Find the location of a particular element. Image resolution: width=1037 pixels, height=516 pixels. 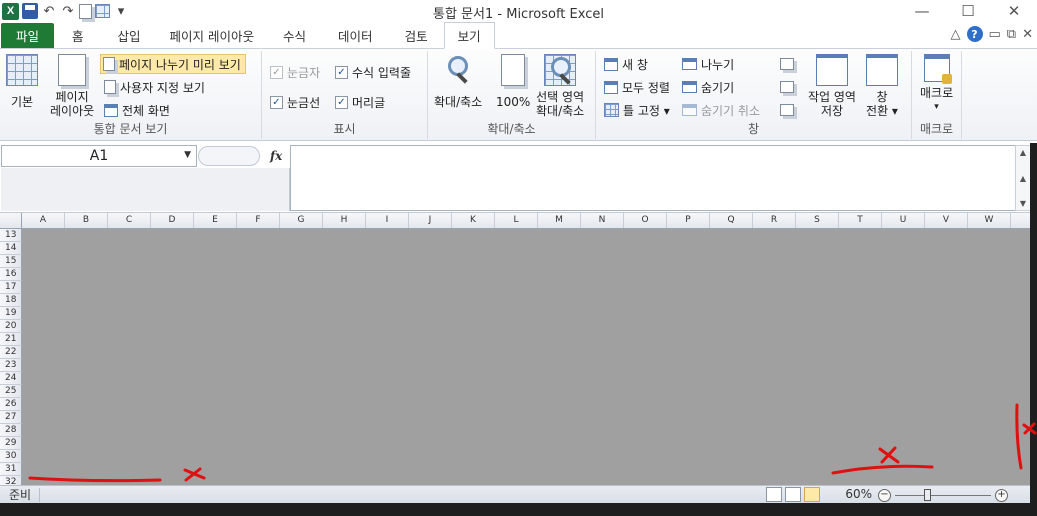

scroll-up-icon: ▲ is located at coordinates (1023, 152).